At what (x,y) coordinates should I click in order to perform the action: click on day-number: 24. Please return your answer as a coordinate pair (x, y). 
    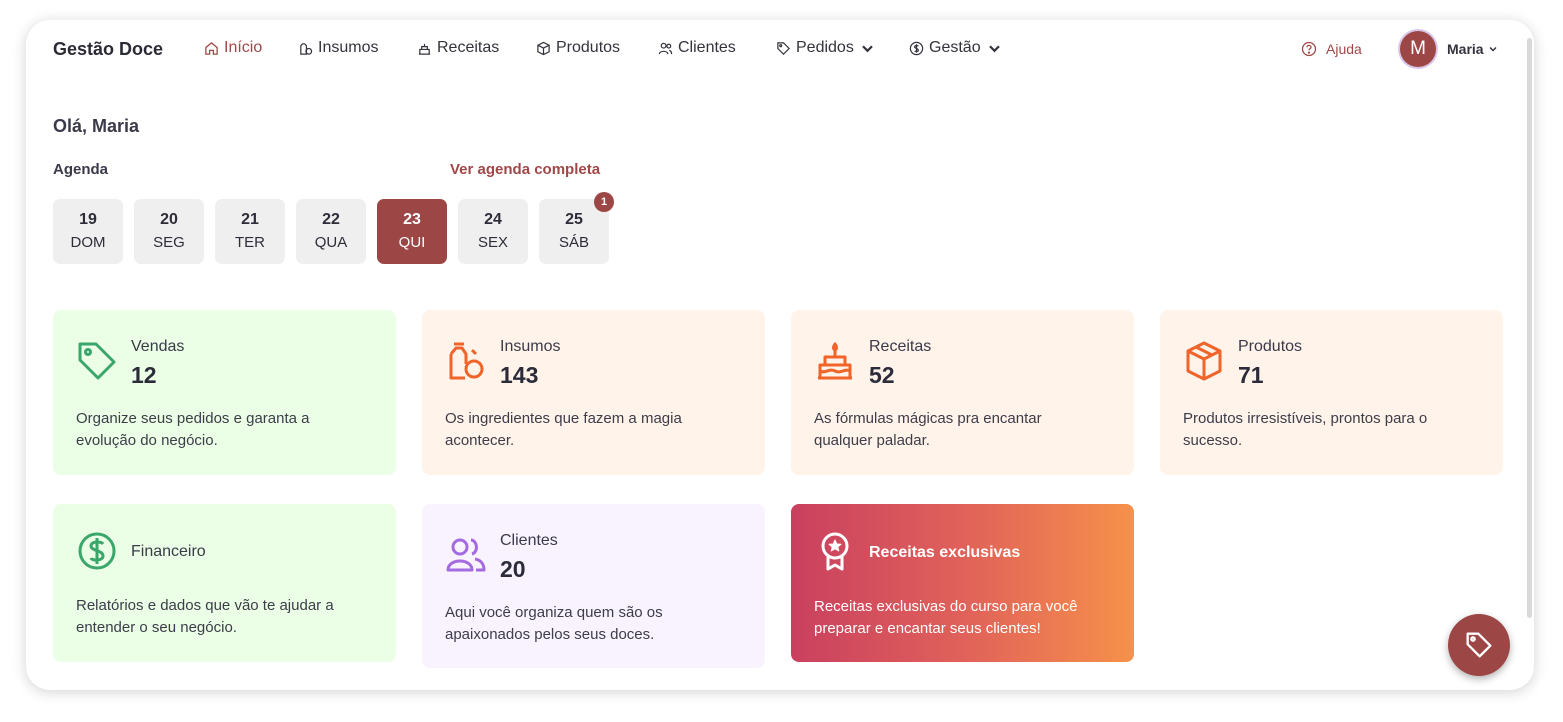
    Looking at the image, I should click on (493, 219).